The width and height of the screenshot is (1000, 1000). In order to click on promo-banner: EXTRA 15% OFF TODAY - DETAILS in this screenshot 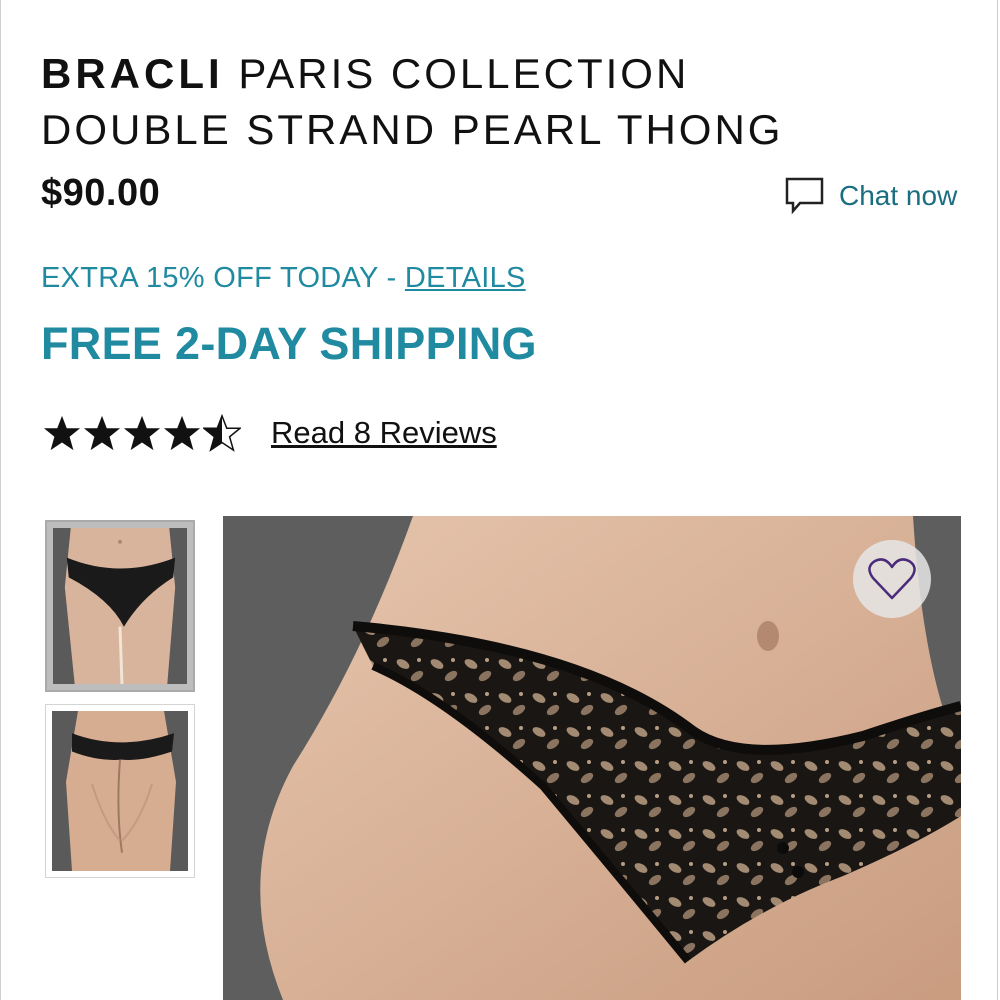, I will do `click(283, 278)`.